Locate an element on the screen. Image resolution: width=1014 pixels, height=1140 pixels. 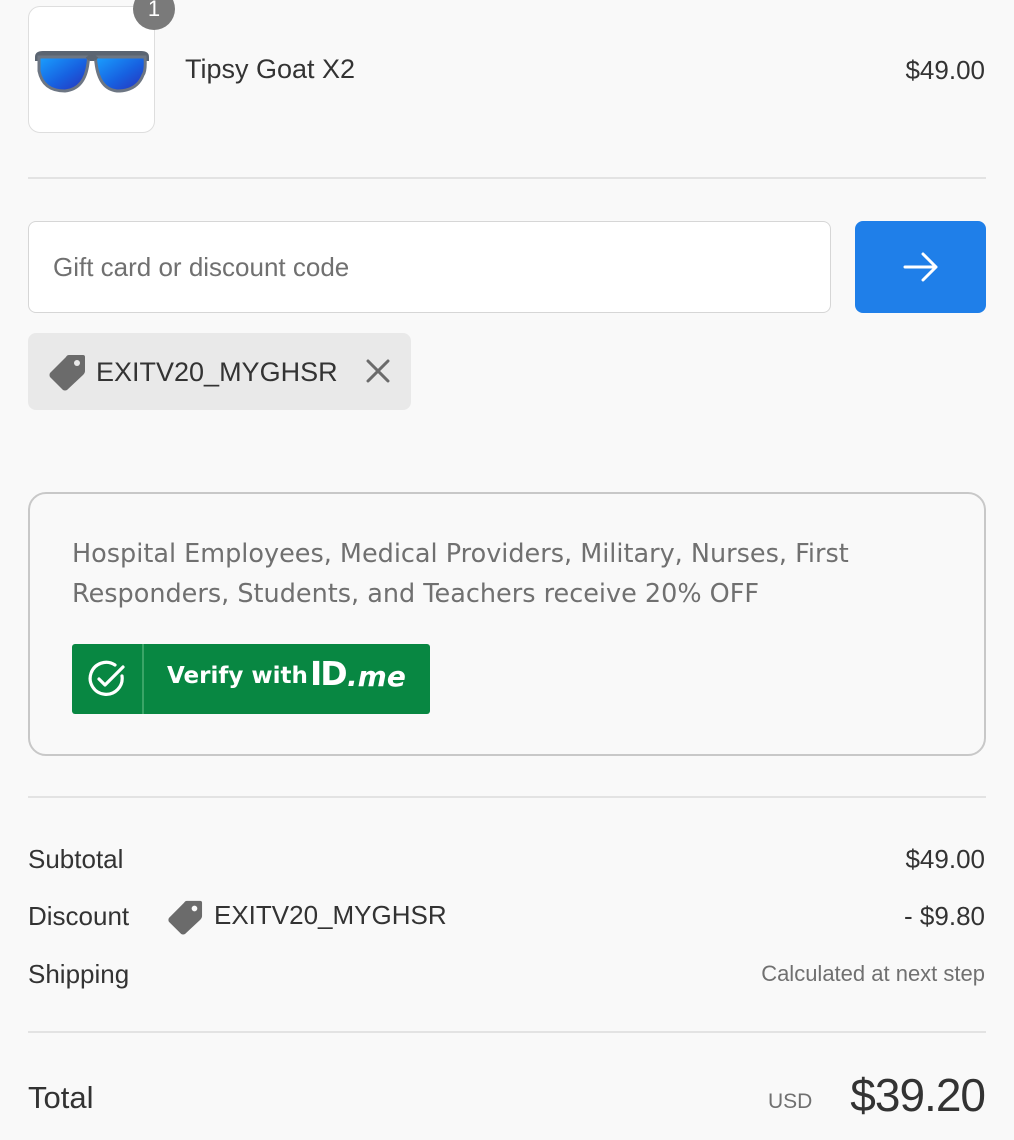
idme-button-label: Verify with is located at coordinates (237, 676).